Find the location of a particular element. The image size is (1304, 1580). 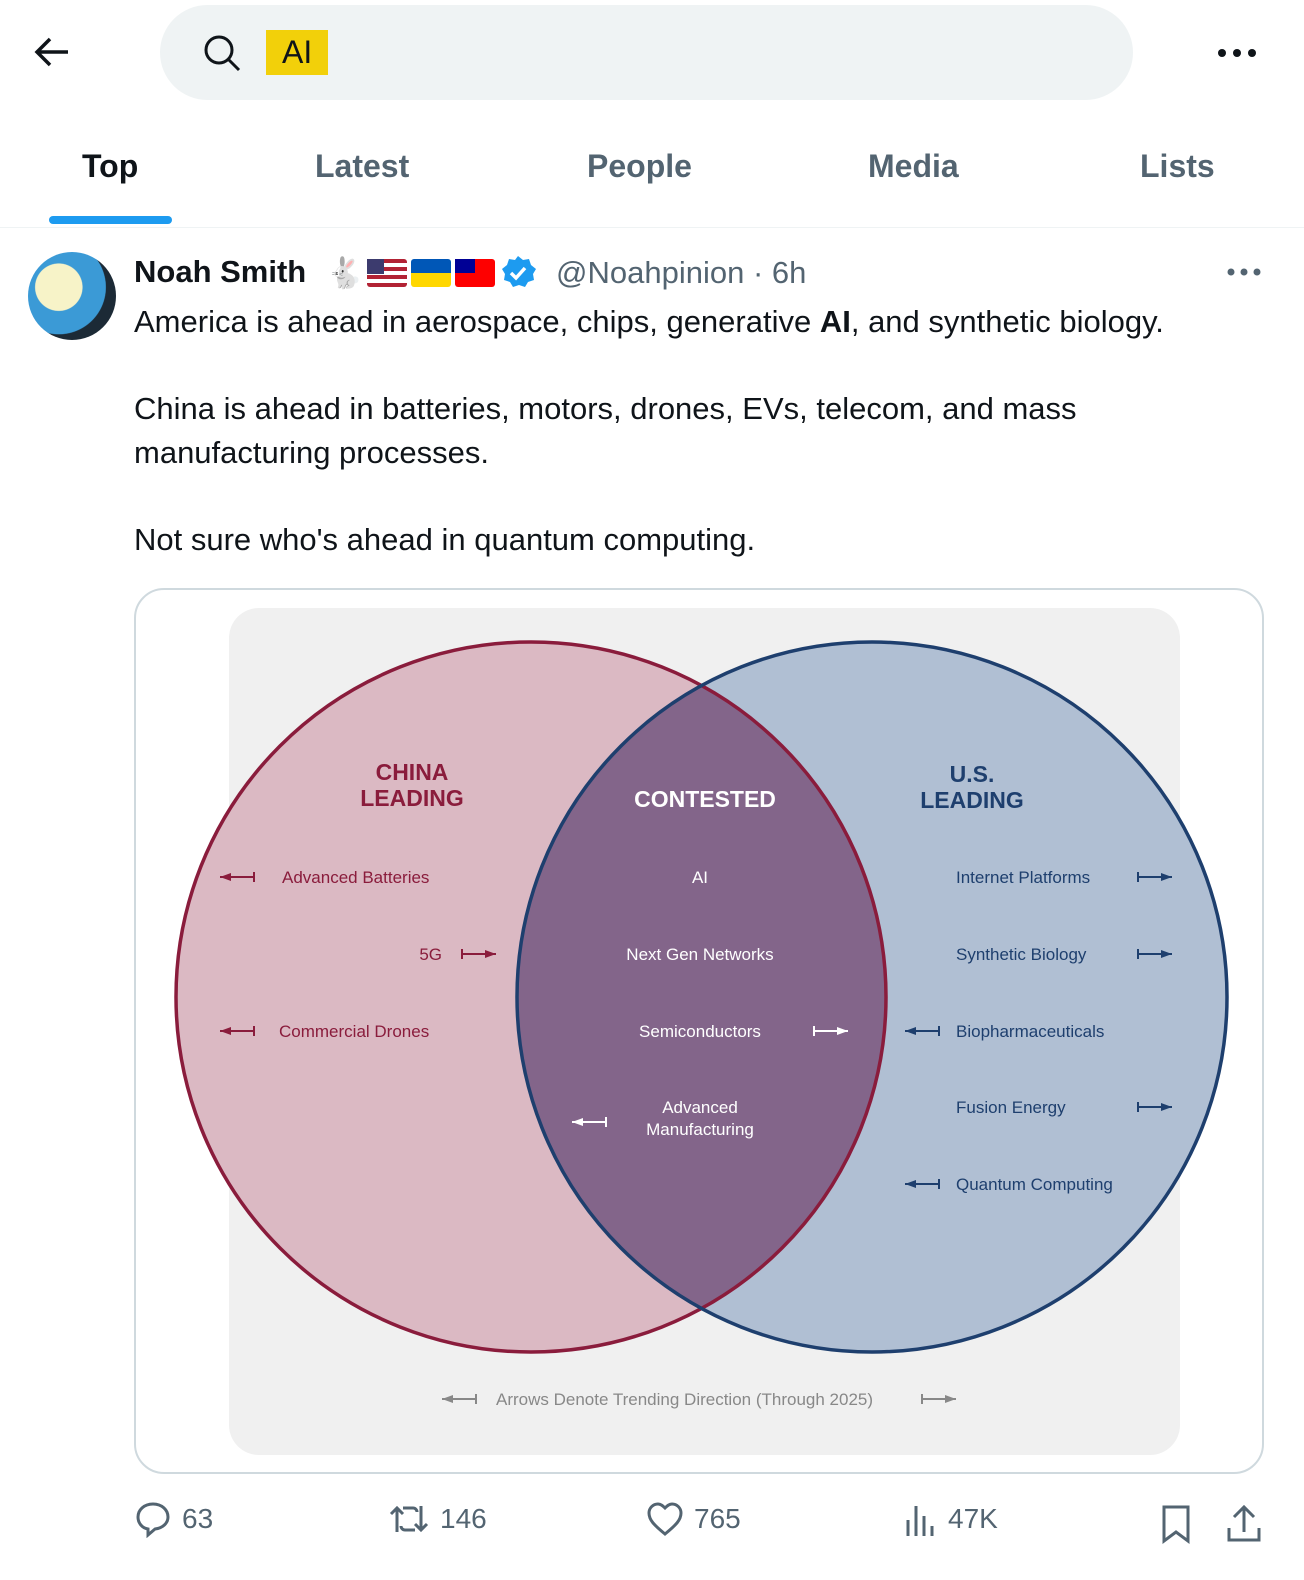

like-count: 765 is located at coordinates (717, 1518).